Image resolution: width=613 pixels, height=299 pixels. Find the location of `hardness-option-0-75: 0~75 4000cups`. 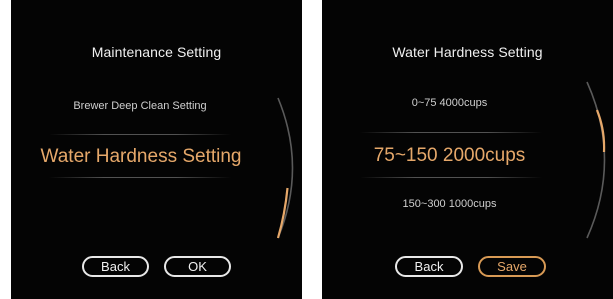

hardness-option-0-75: 0~75 4000cups is located at coordinates (449, 103).